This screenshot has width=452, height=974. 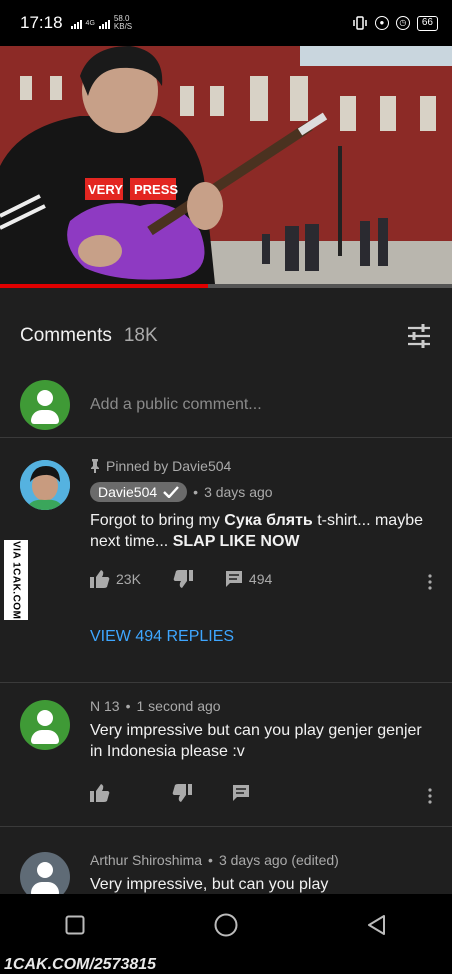 I want to click on side-watermark: VIA 1CAK.COM, so click(x=16, y=580).